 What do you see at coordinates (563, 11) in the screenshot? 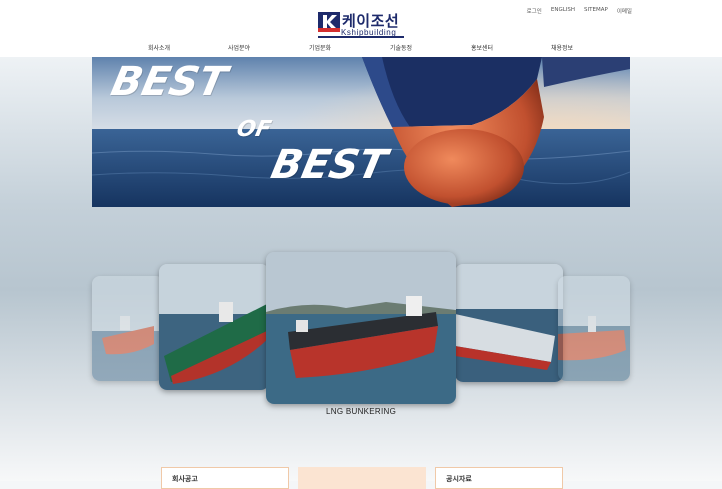
I see `english-link: ENGLISH` at bounding box center [563, 11].